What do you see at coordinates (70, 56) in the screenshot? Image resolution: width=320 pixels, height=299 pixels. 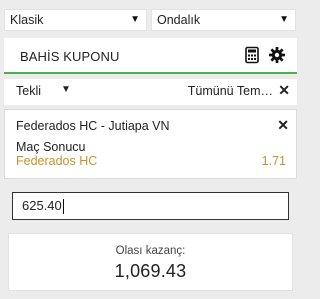 I see `coupon-title: BAHİS KUPONU` at bounding box center [70, 56].